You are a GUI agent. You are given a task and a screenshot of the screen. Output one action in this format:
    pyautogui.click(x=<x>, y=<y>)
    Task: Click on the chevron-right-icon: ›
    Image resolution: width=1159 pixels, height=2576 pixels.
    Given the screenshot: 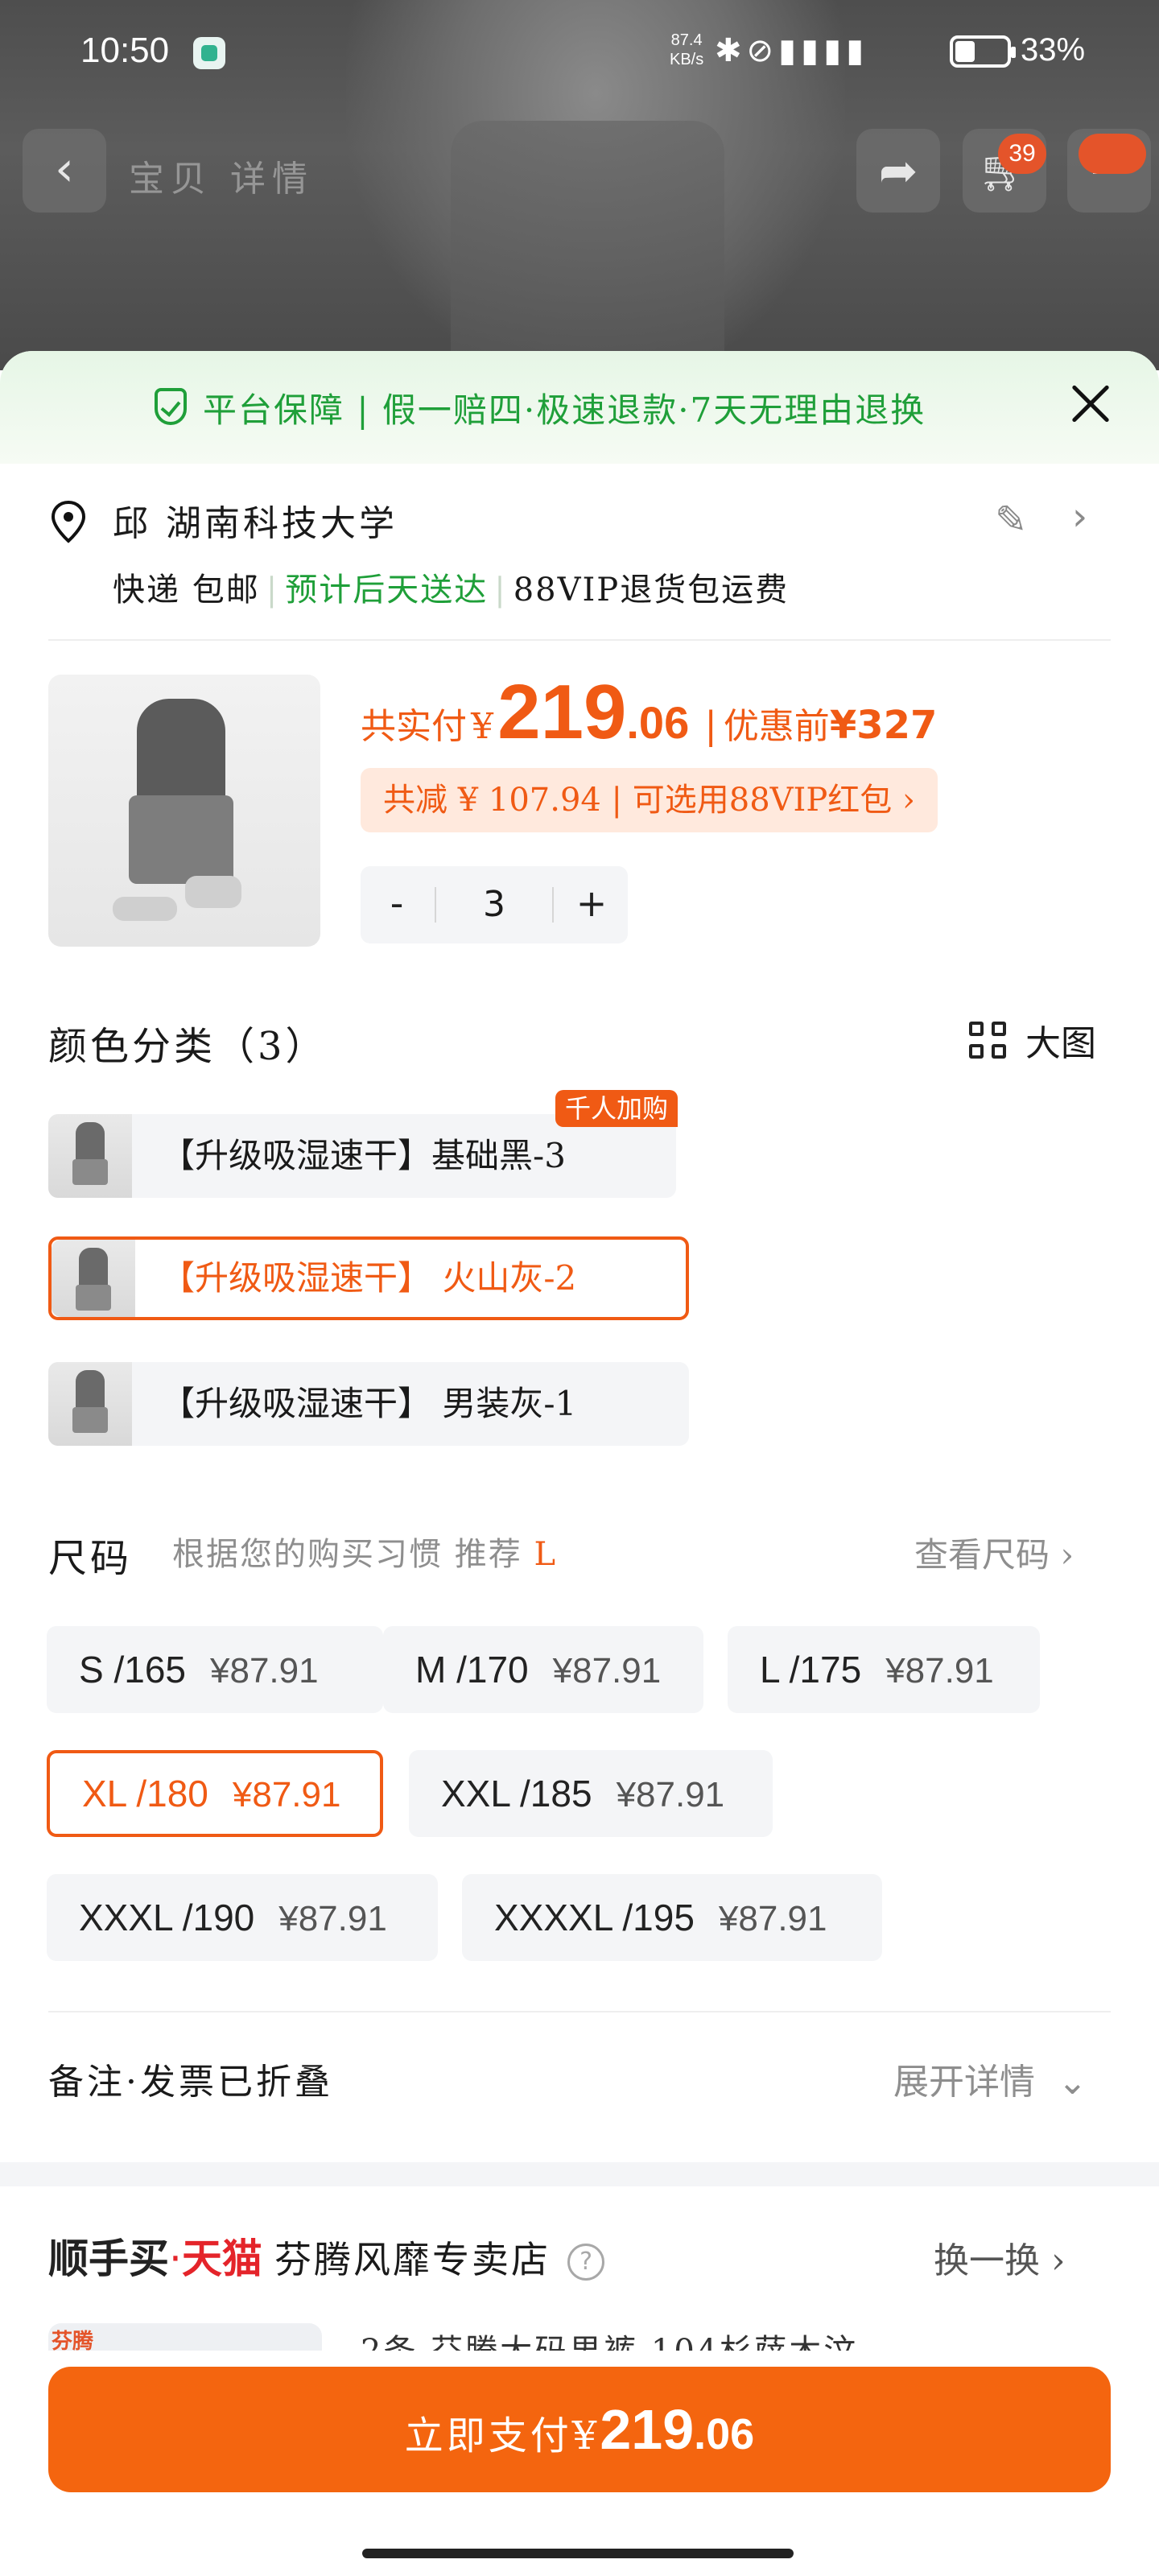 What is the action you would take?
    pyautogui.click(x=1079, y=516)
    